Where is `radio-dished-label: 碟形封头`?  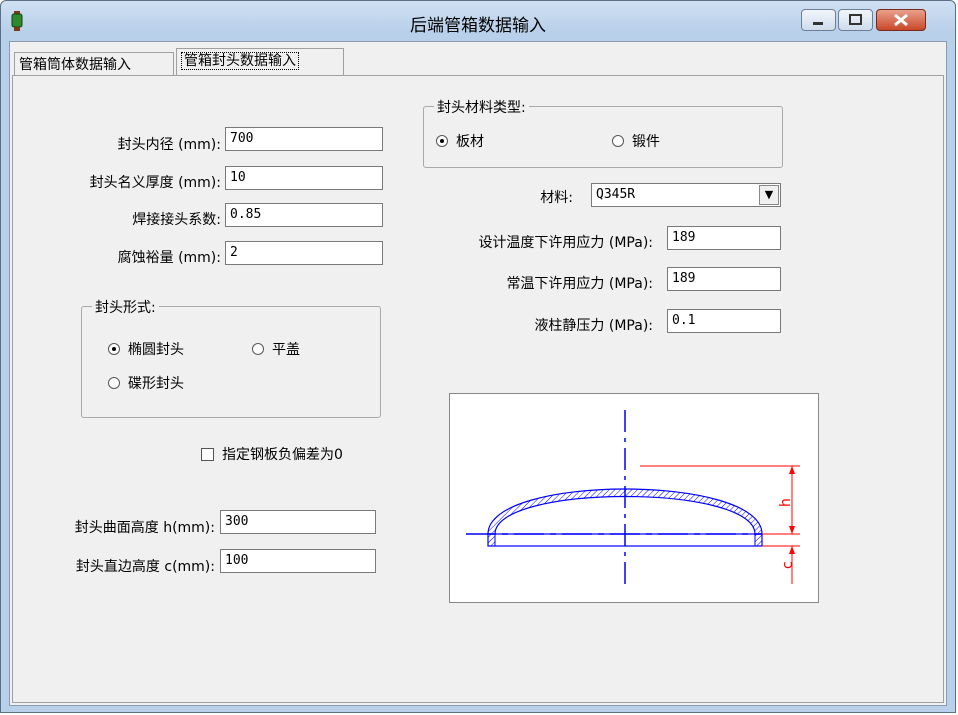 radio-dished-label: 碟形封头 is located at coordinates (156, 384).